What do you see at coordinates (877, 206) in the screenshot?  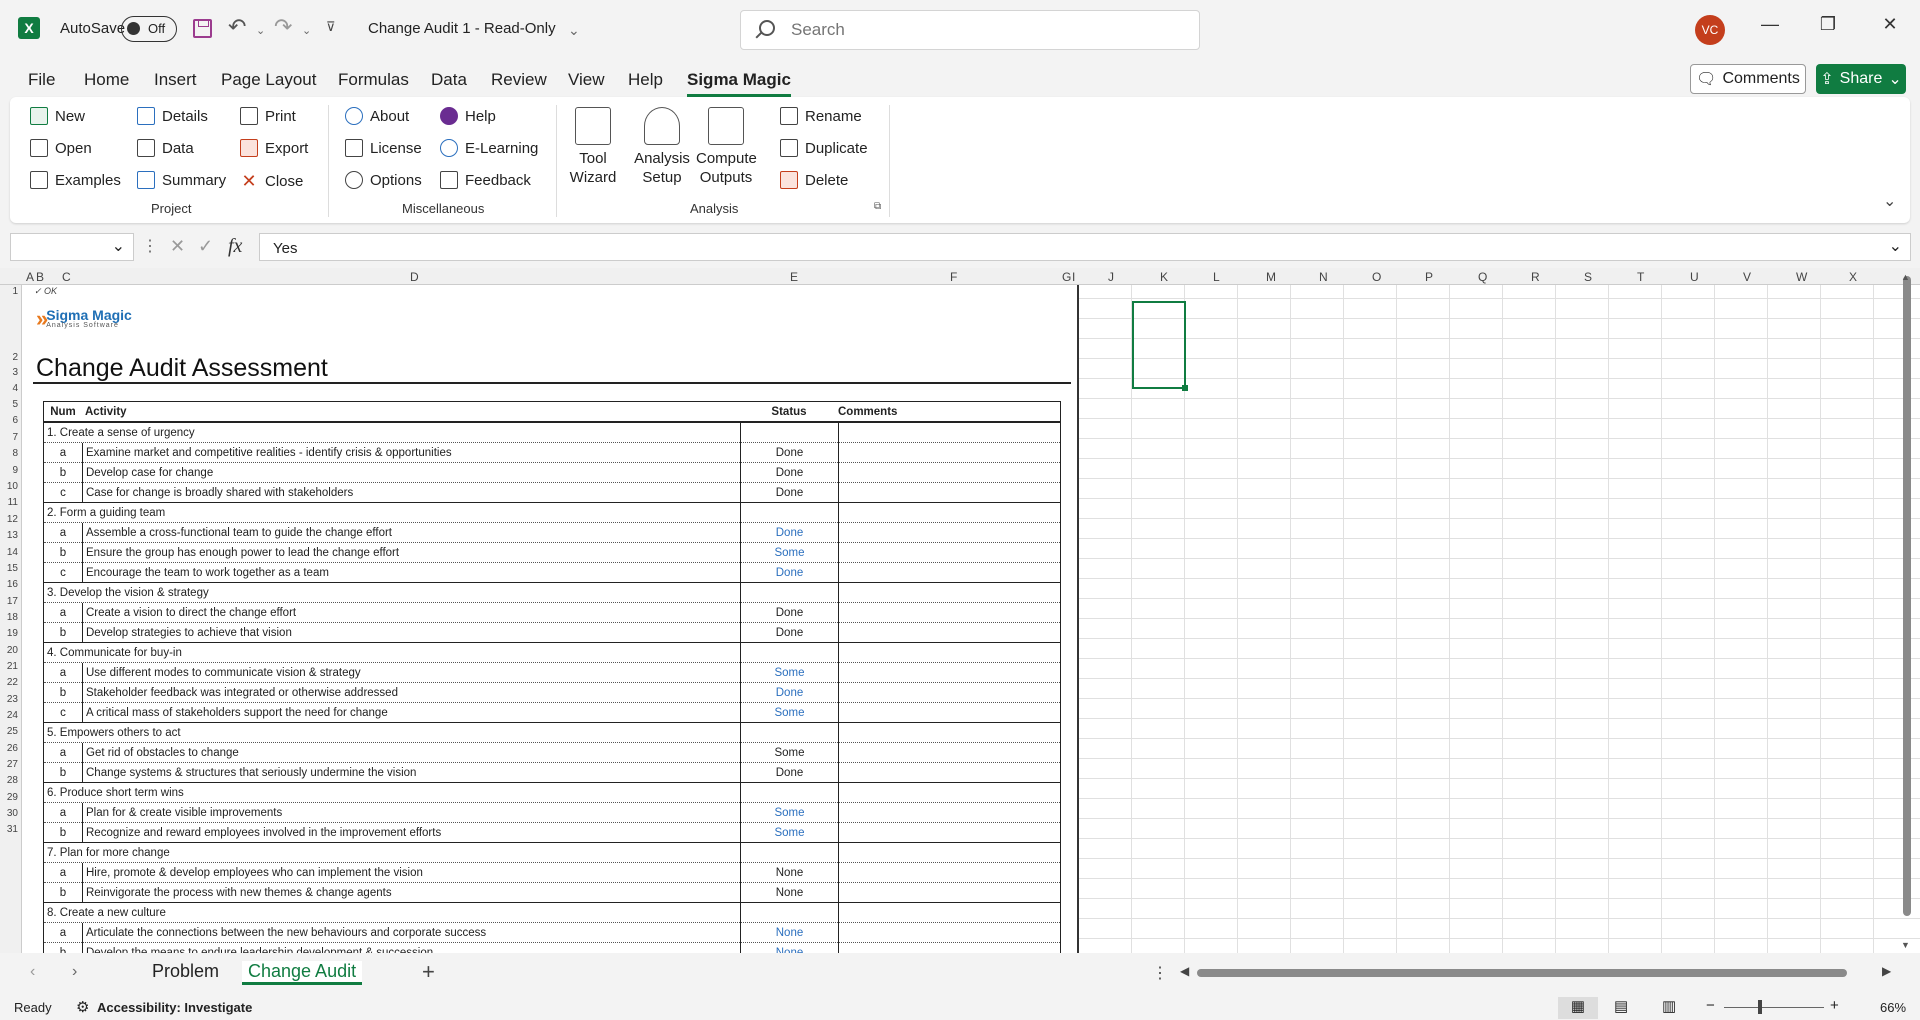 I see `dialog-launcher-icon: ⧉` at bounding box center [877, 206].